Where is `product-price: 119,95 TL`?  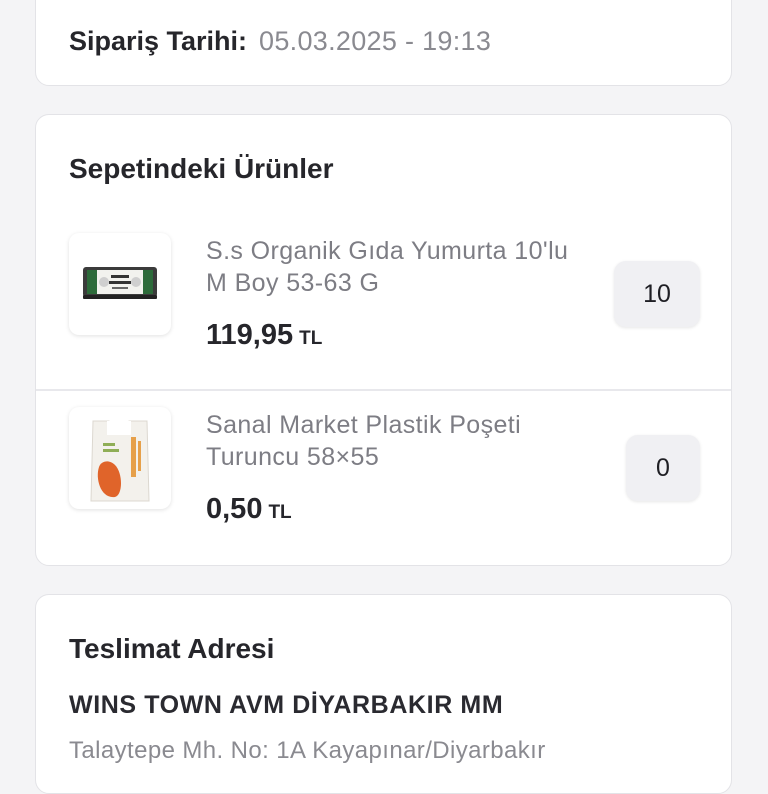
product-price: 119,95 TL is located at coordinates (264, 335).